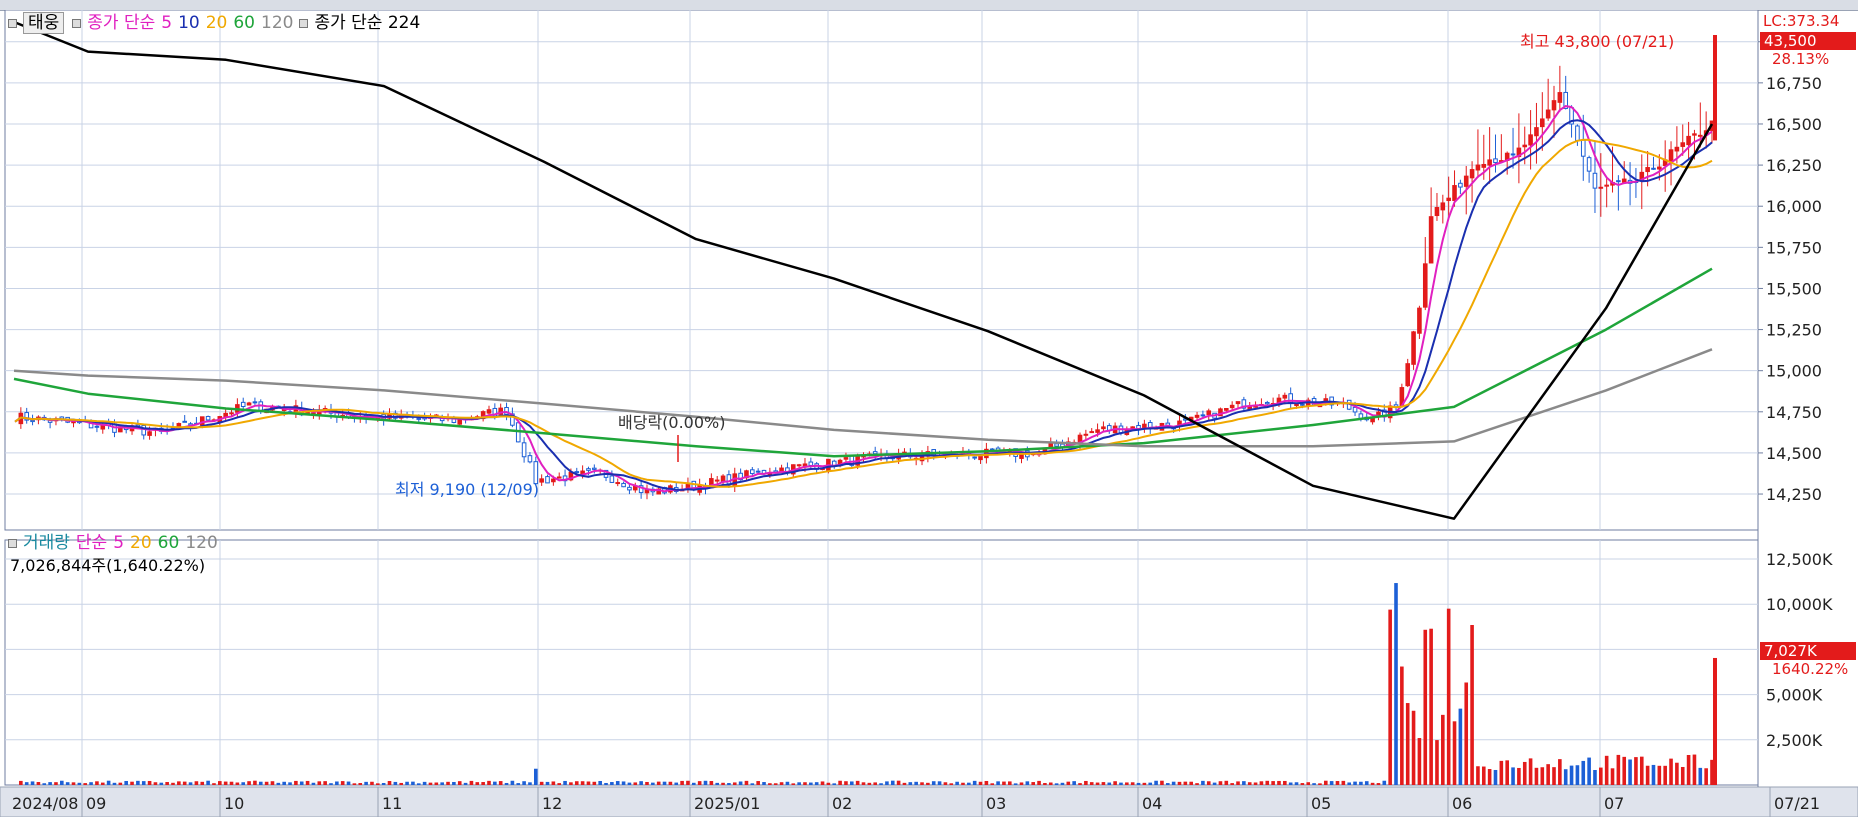 The height and width of the screenshot is (817, 1858). I want to click on x-tick-label: 06, so click(1462, 803).